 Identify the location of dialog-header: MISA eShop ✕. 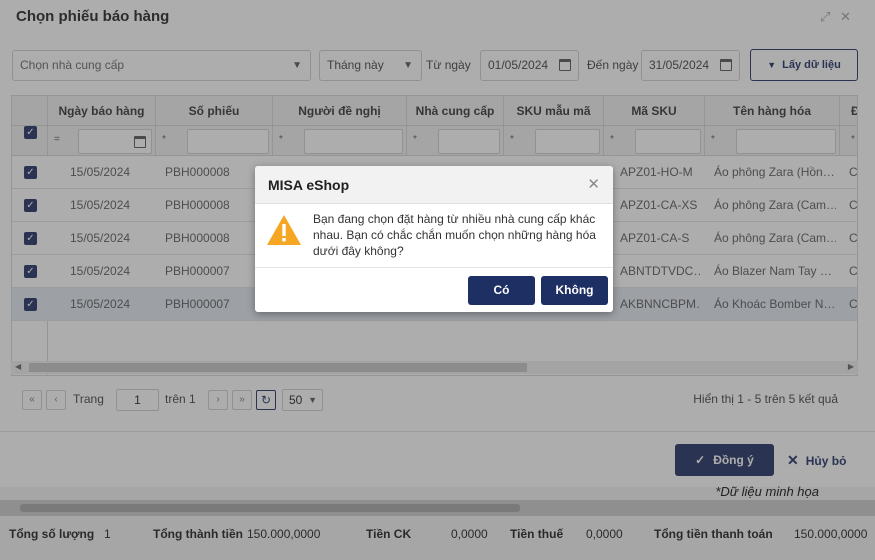
(434, 185).